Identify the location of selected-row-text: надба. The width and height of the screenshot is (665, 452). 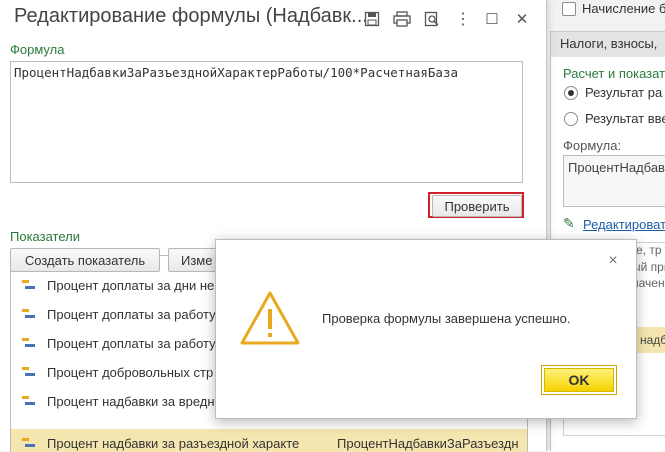
(652, 340).